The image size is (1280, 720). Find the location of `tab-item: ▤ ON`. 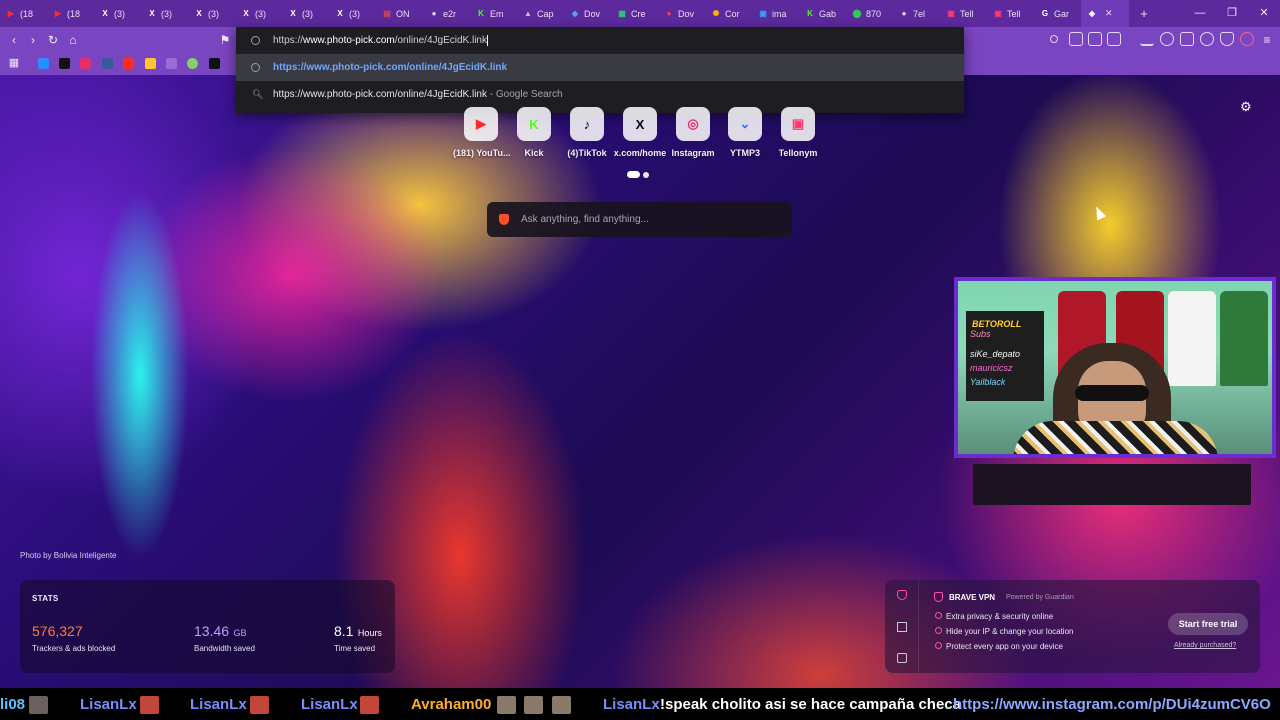

tab-item: ▤ ON is located at coordinates (399, 13).